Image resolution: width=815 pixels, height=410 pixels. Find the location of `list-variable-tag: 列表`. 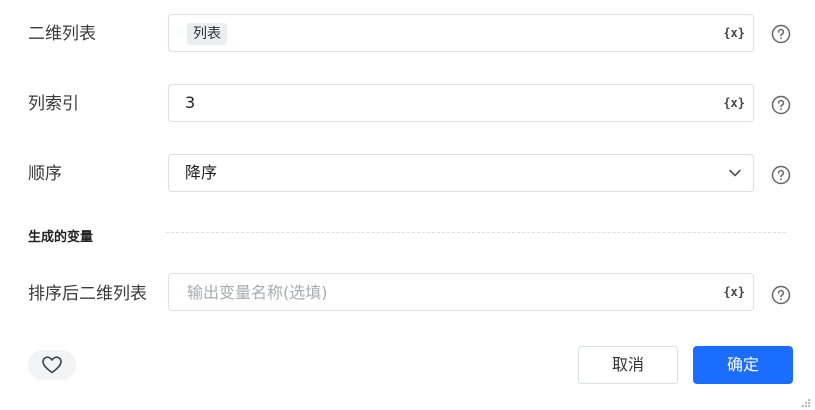

list-variable-tag: 列表 is located at coordinates (207, 34).